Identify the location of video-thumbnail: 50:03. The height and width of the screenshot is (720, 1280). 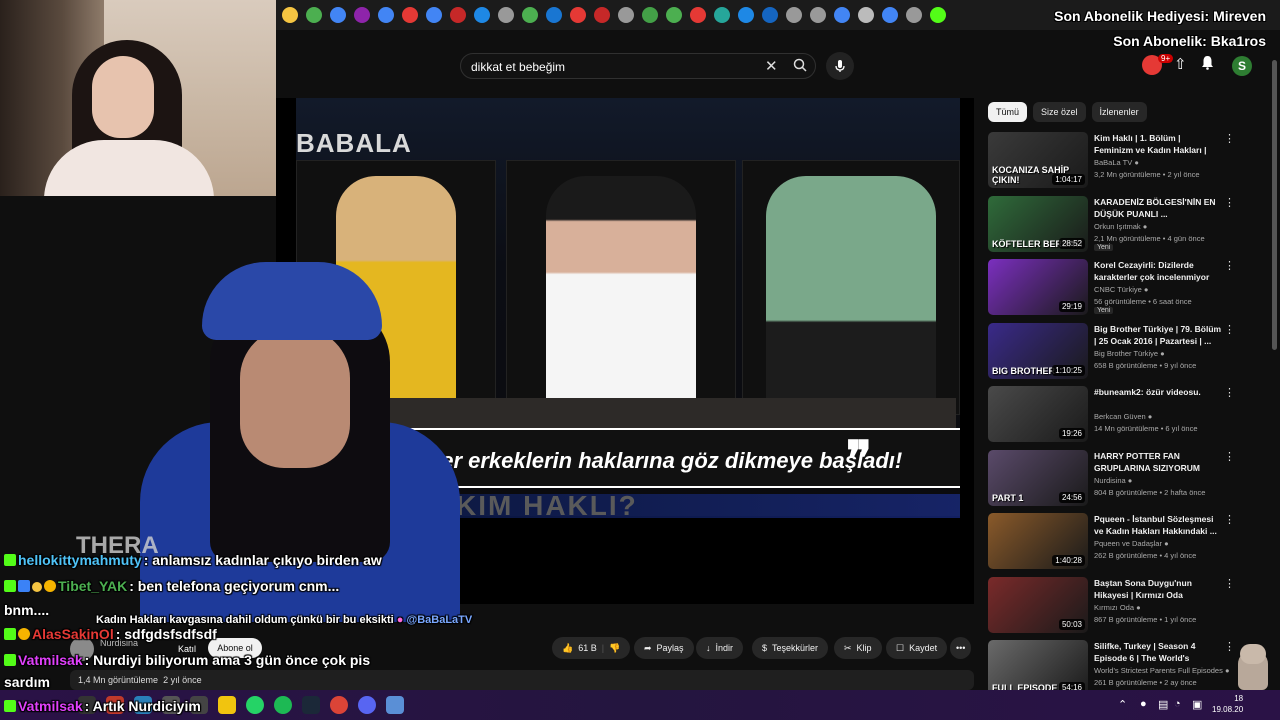
(1038, 604).